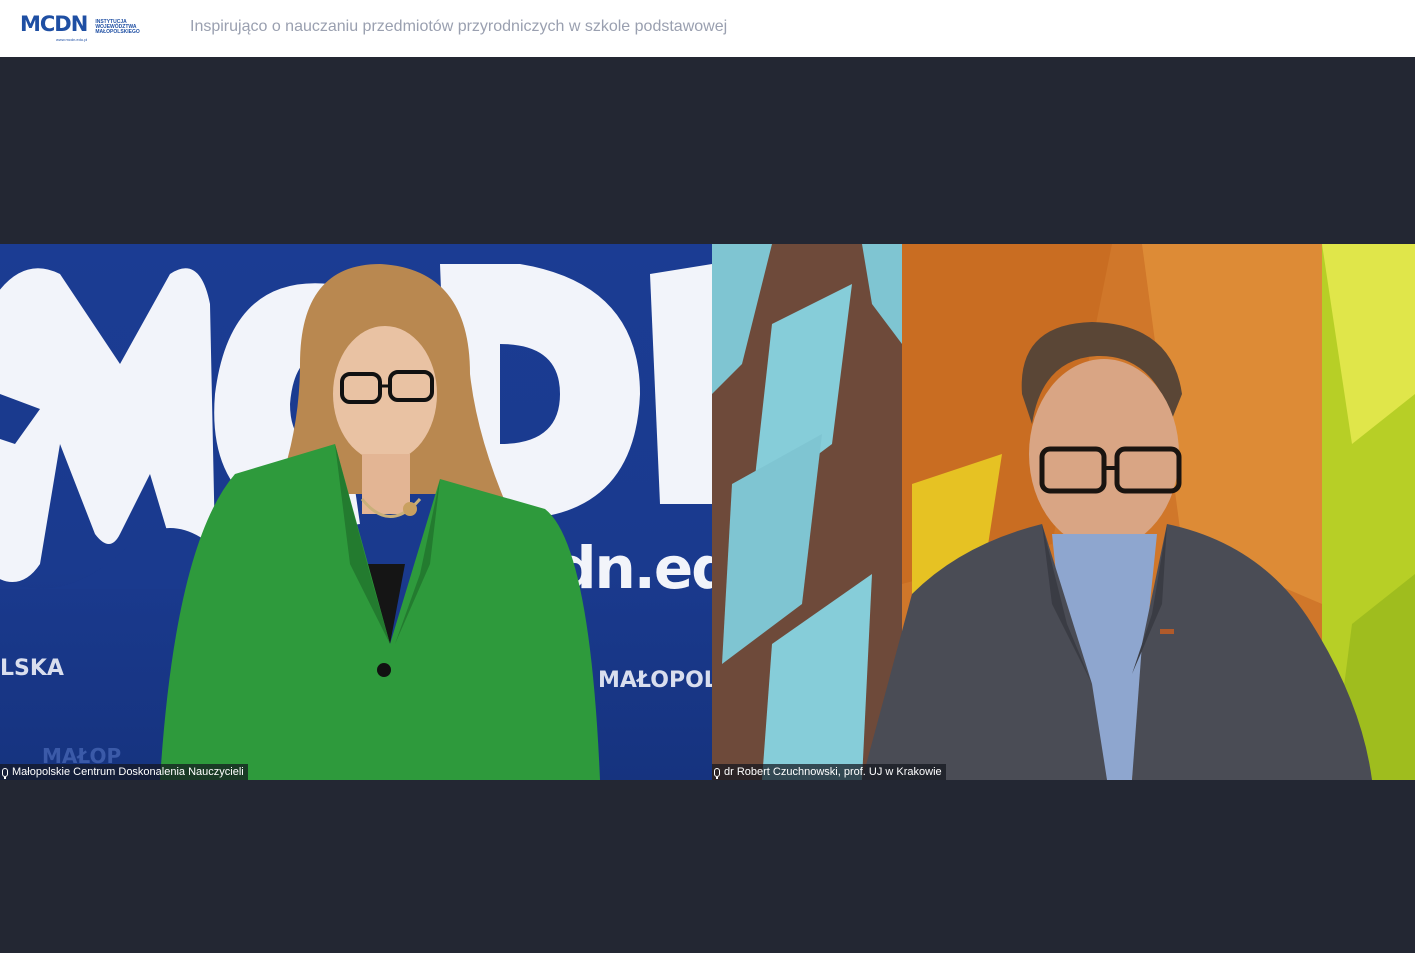 This screenshot has height=953, width=1415. I want to click on logo-text: MCDN, so click(54, 24).